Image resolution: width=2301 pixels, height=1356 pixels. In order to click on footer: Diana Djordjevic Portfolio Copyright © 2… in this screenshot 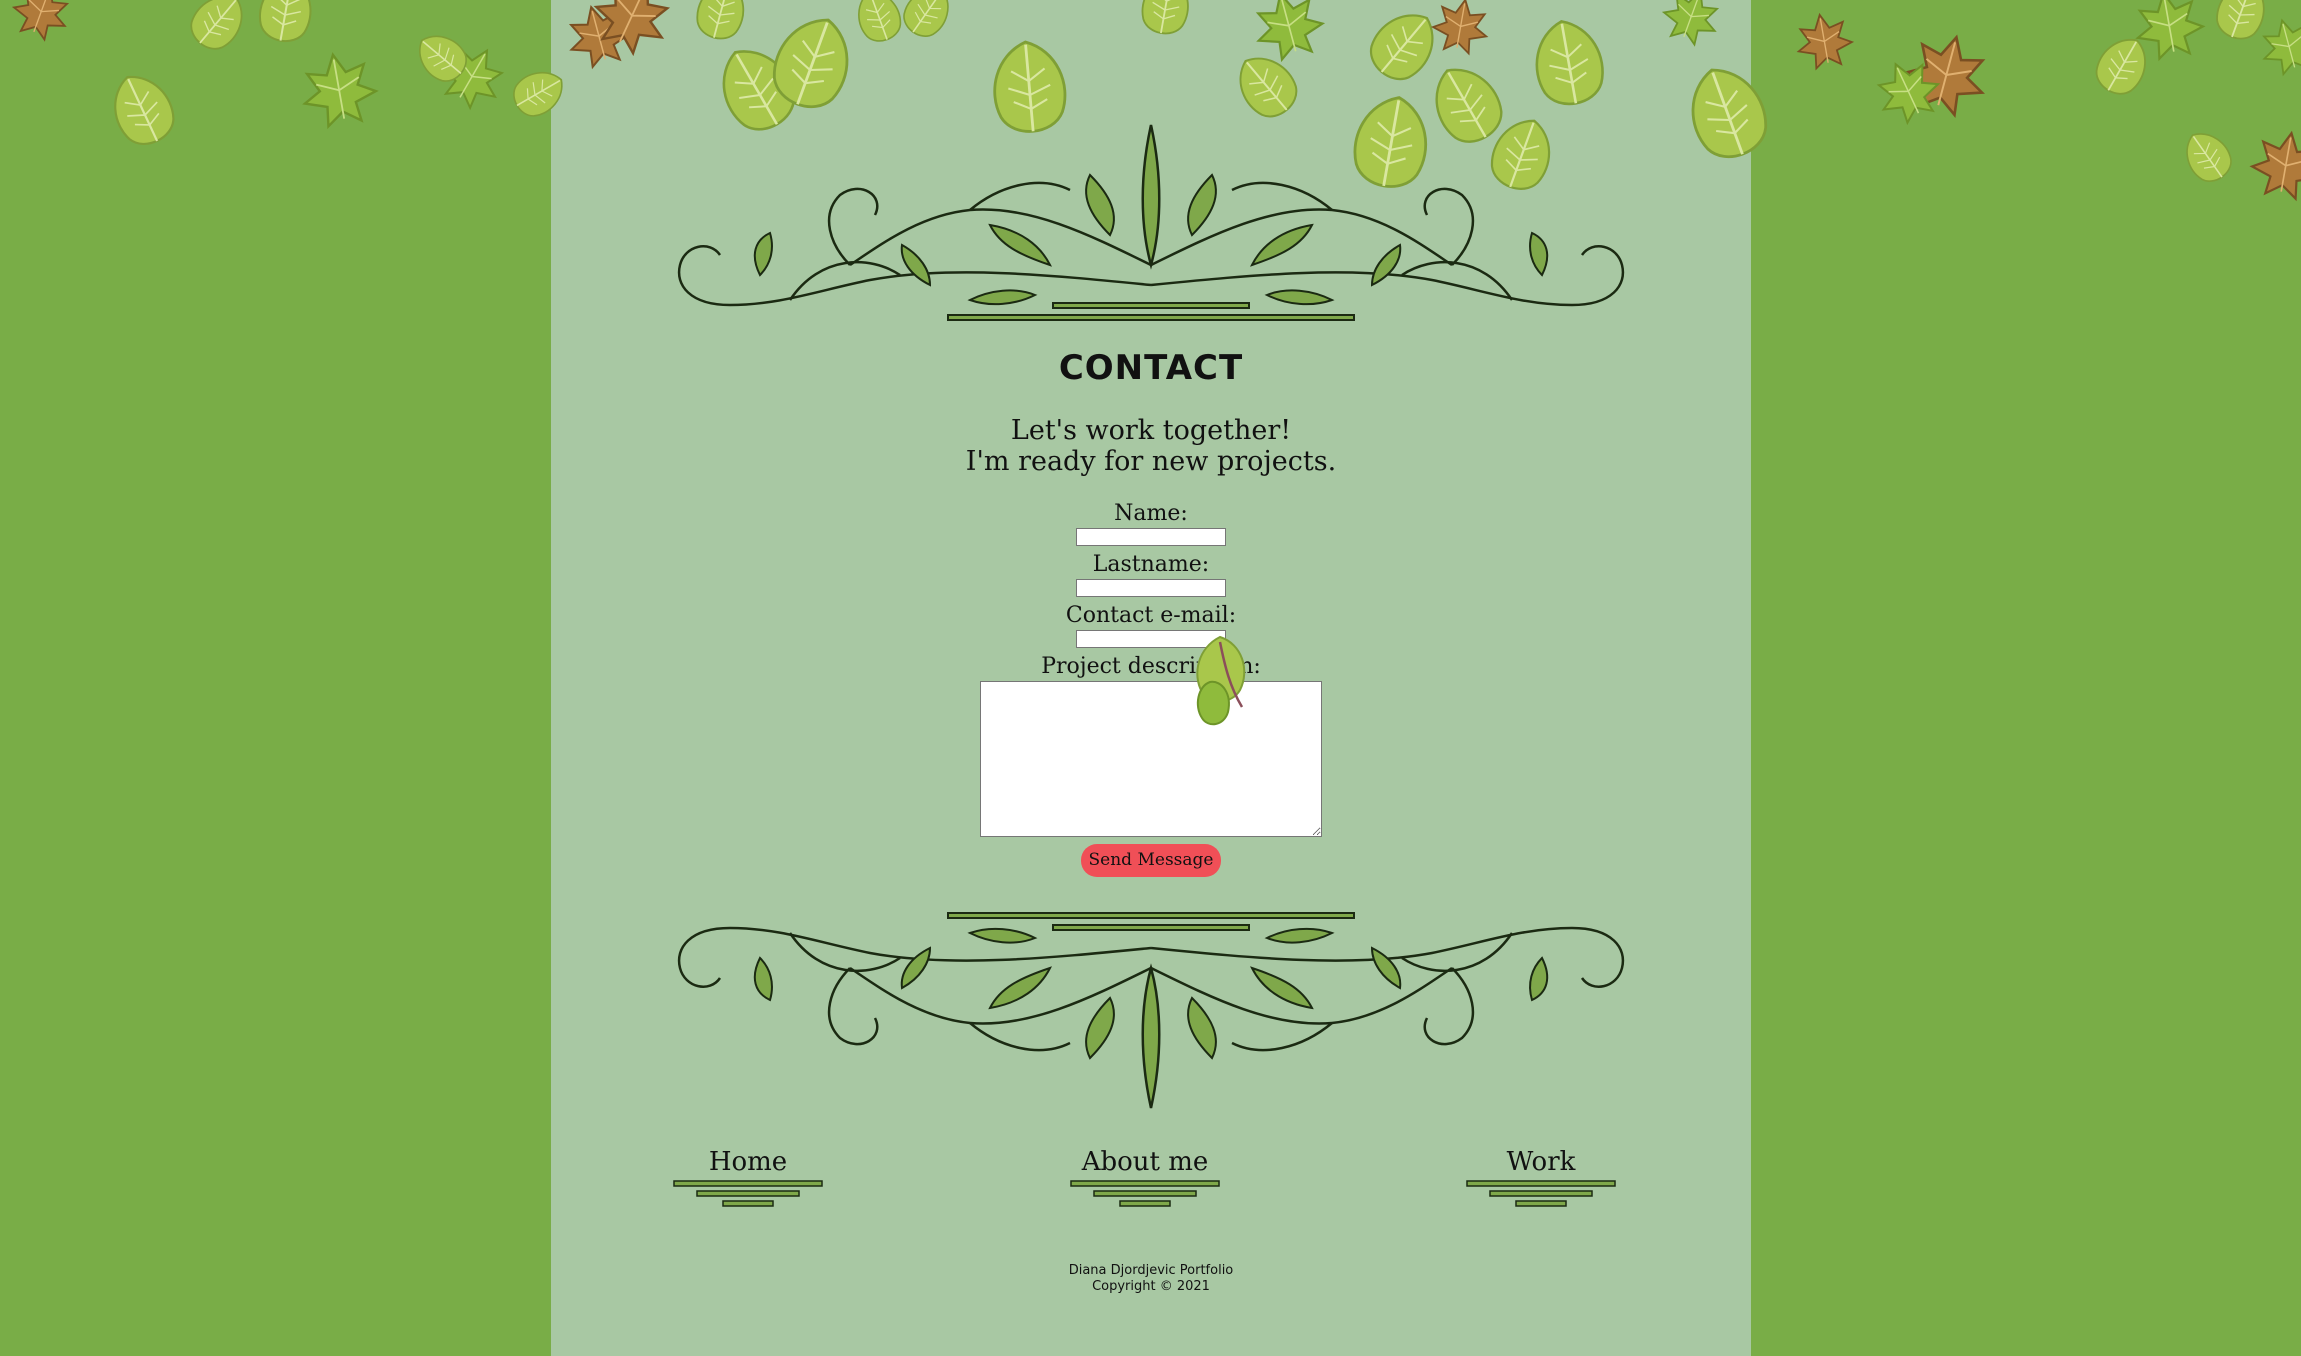, I will do `click(1151, 1279)`.